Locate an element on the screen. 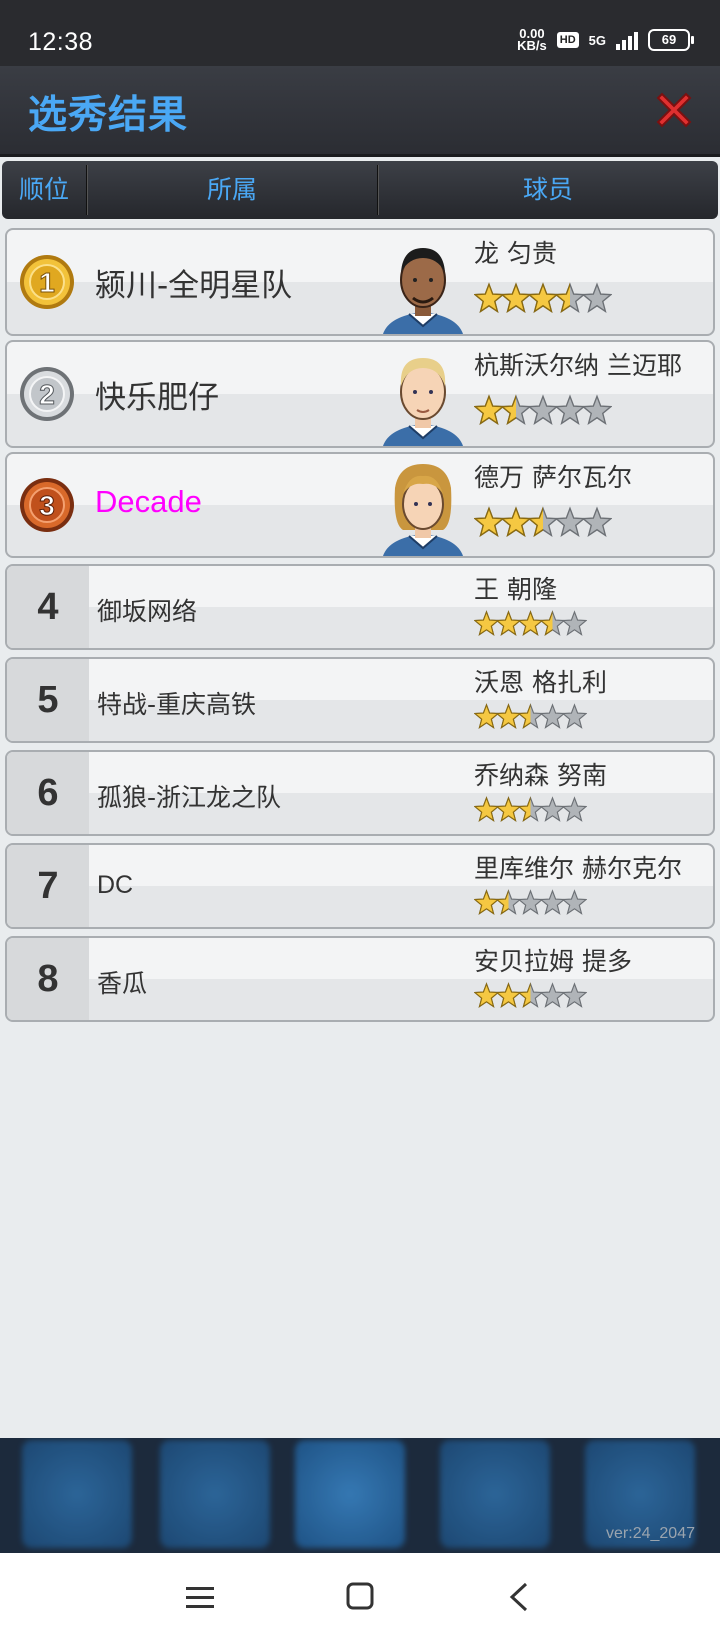 The image size is (720, 1640). player-name: 龙 匀贵 is located at coordinates (515, 253).